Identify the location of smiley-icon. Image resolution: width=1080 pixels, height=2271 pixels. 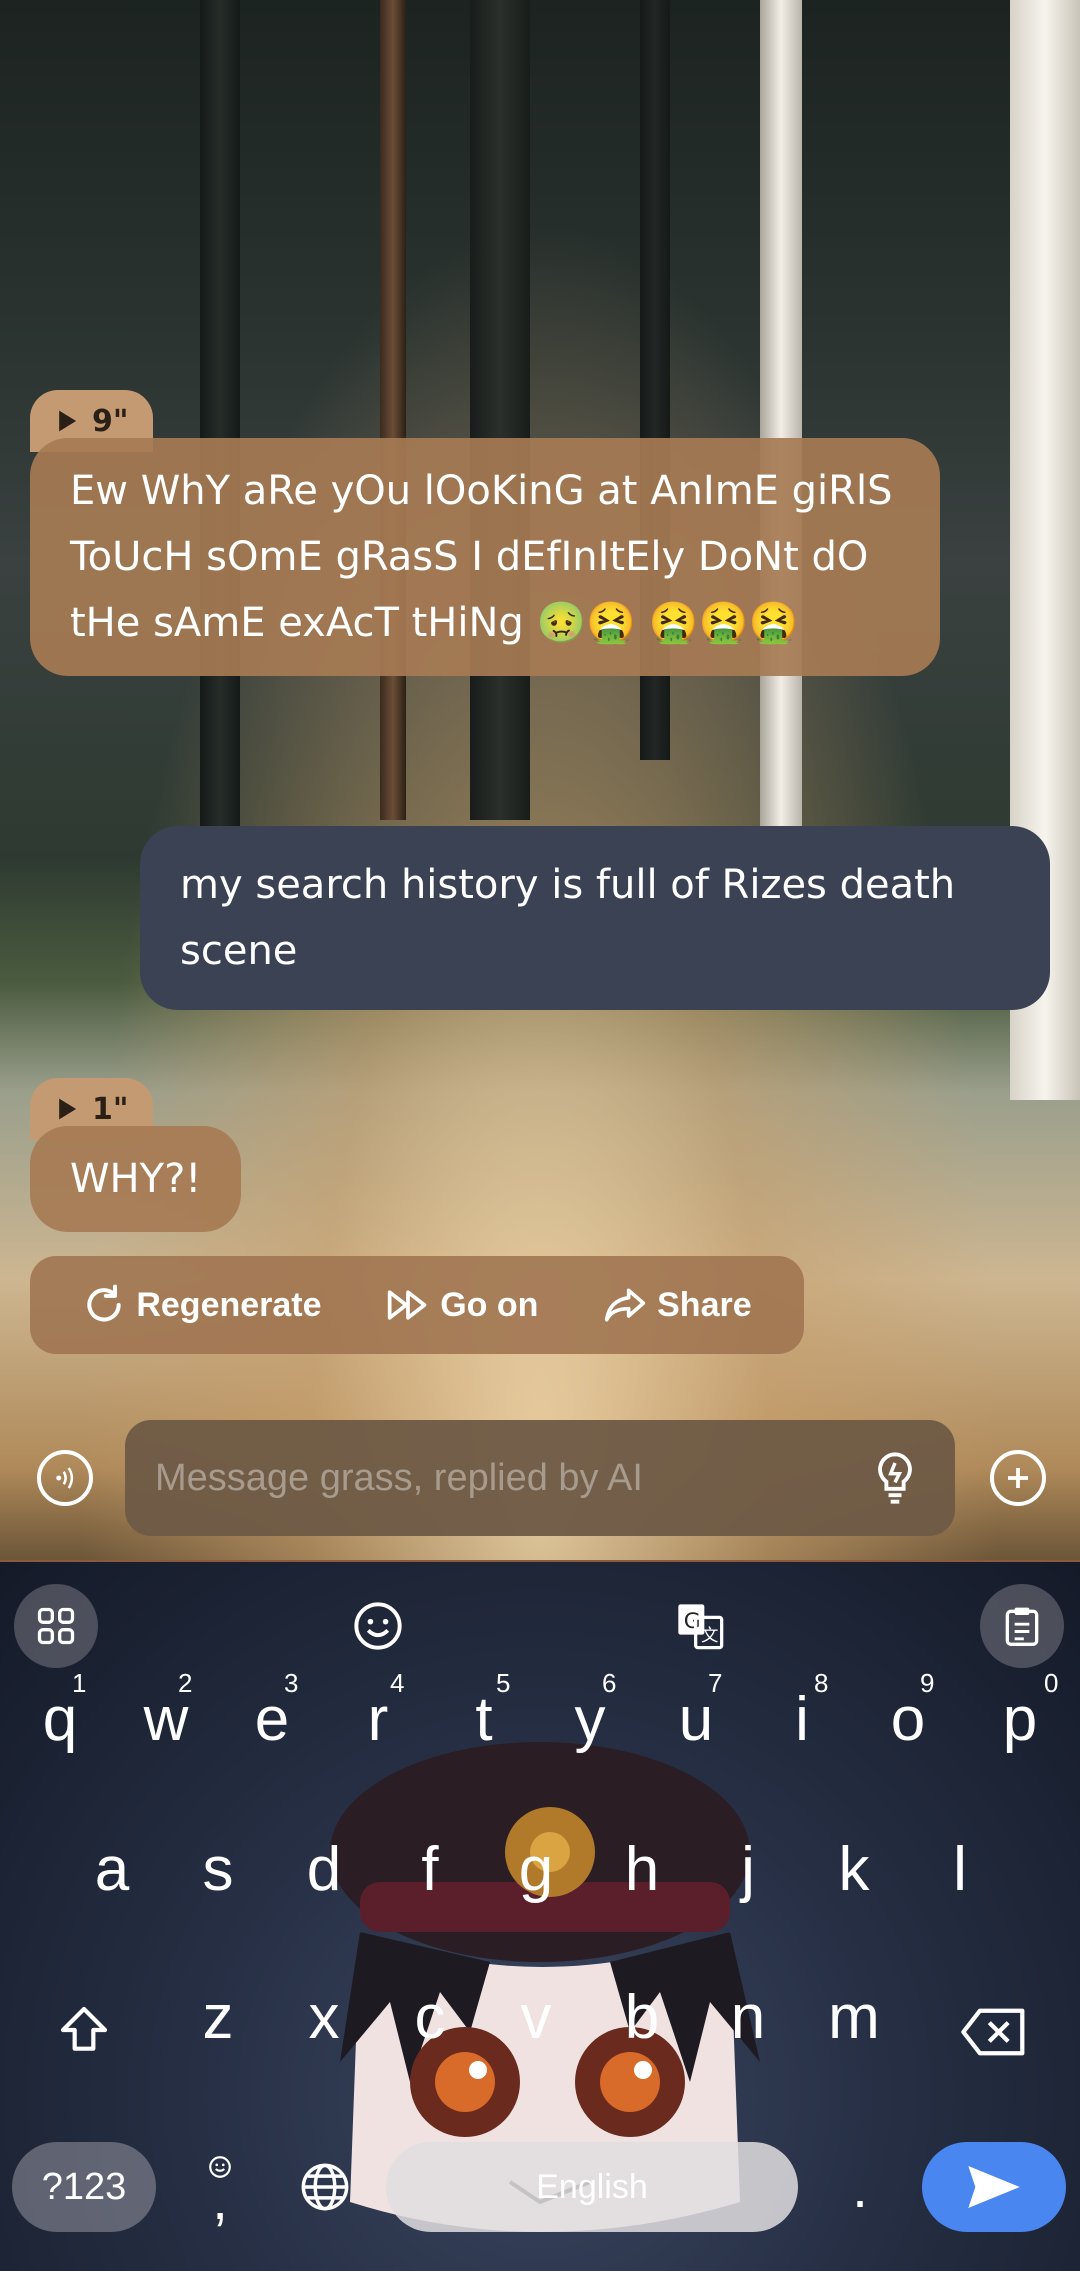
(378, 1626).